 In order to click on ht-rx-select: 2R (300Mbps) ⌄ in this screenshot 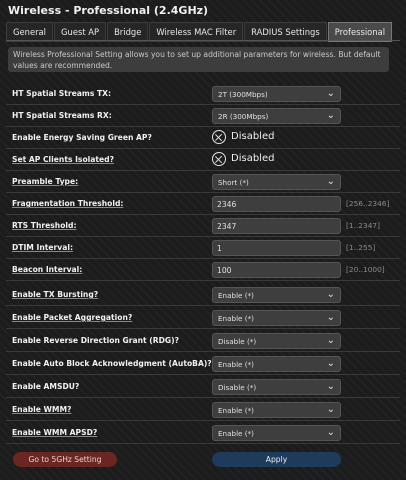, I will do `click(276, 116)`.